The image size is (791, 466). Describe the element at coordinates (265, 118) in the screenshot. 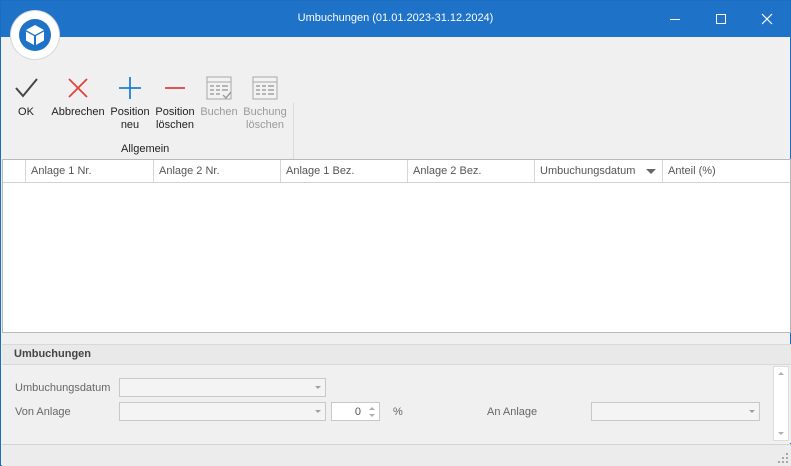

I see `buchung-loeschen-label: Buchung löschen` at that location.